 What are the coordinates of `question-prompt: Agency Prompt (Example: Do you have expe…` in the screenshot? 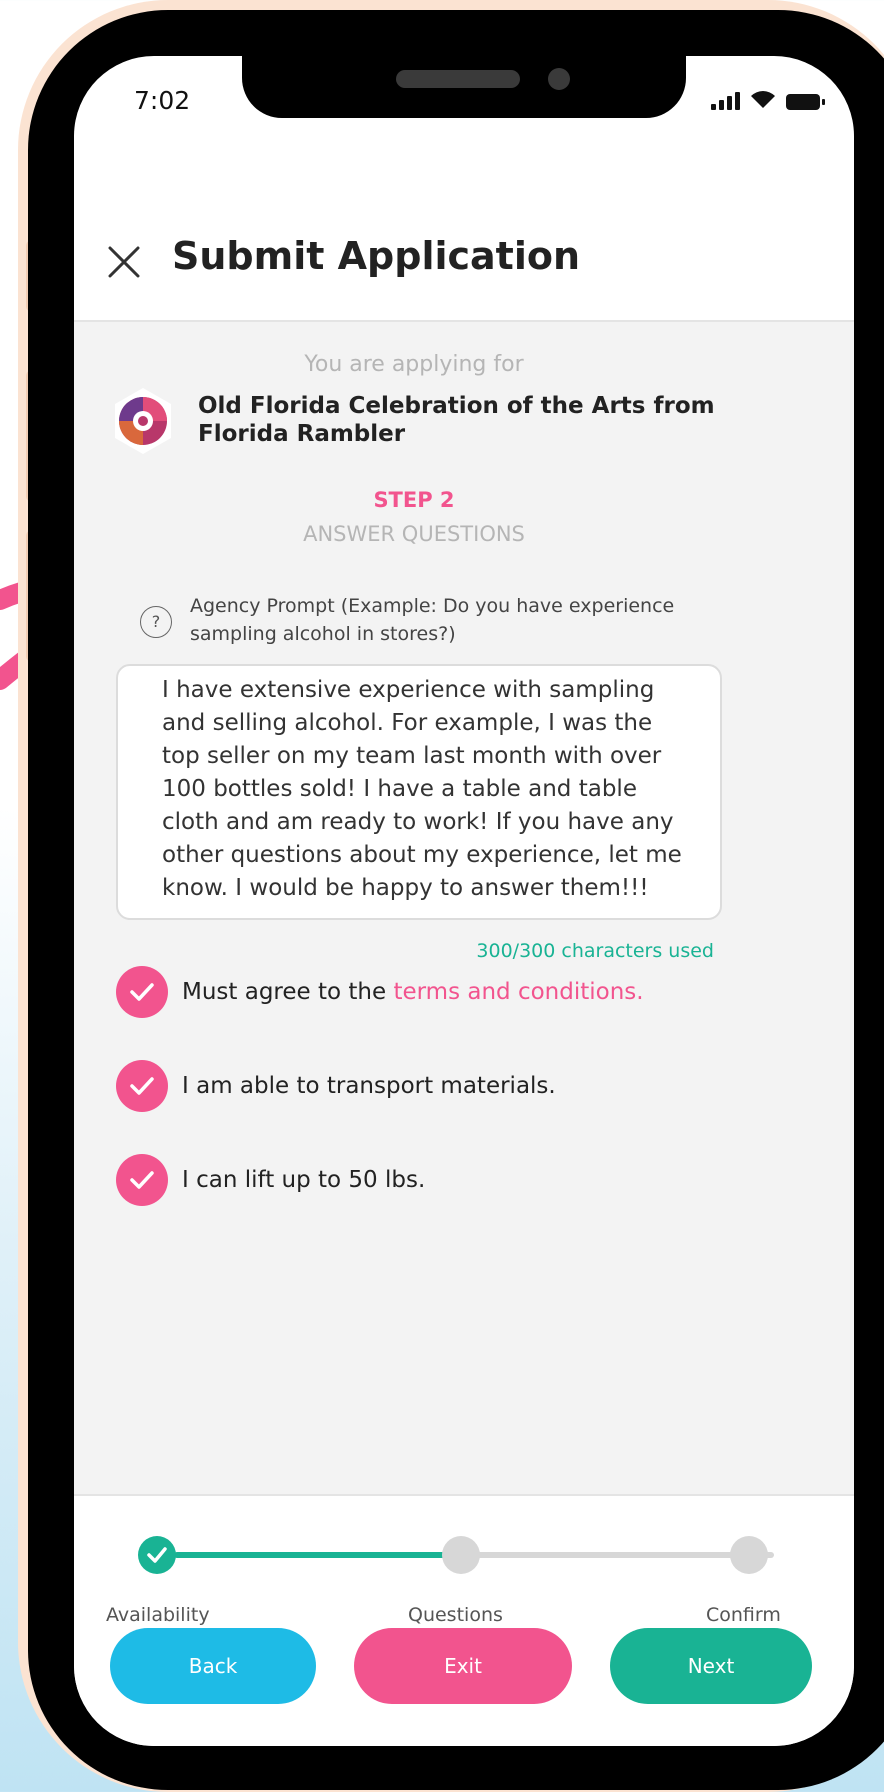 It's located at (432, 620).